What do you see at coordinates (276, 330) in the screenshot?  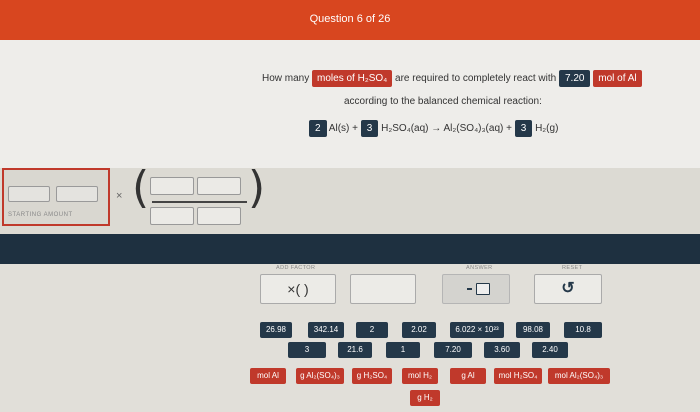 I see `tile-26-98: 26.98` at bounding box center [276, 330].